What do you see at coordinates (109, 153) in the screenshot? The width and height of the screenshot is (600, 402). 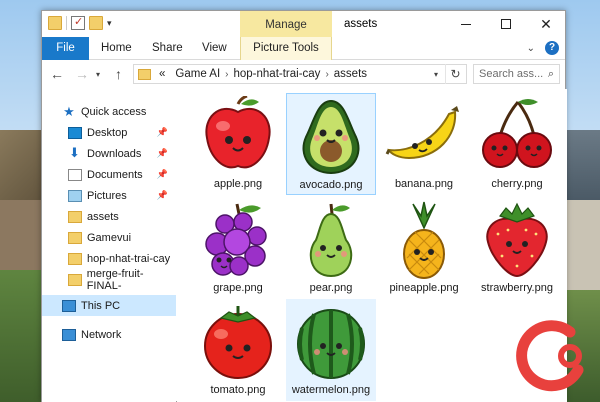 I see `sidebar-item-downloads: Downloads 📌` at bounding box center [109, 153].